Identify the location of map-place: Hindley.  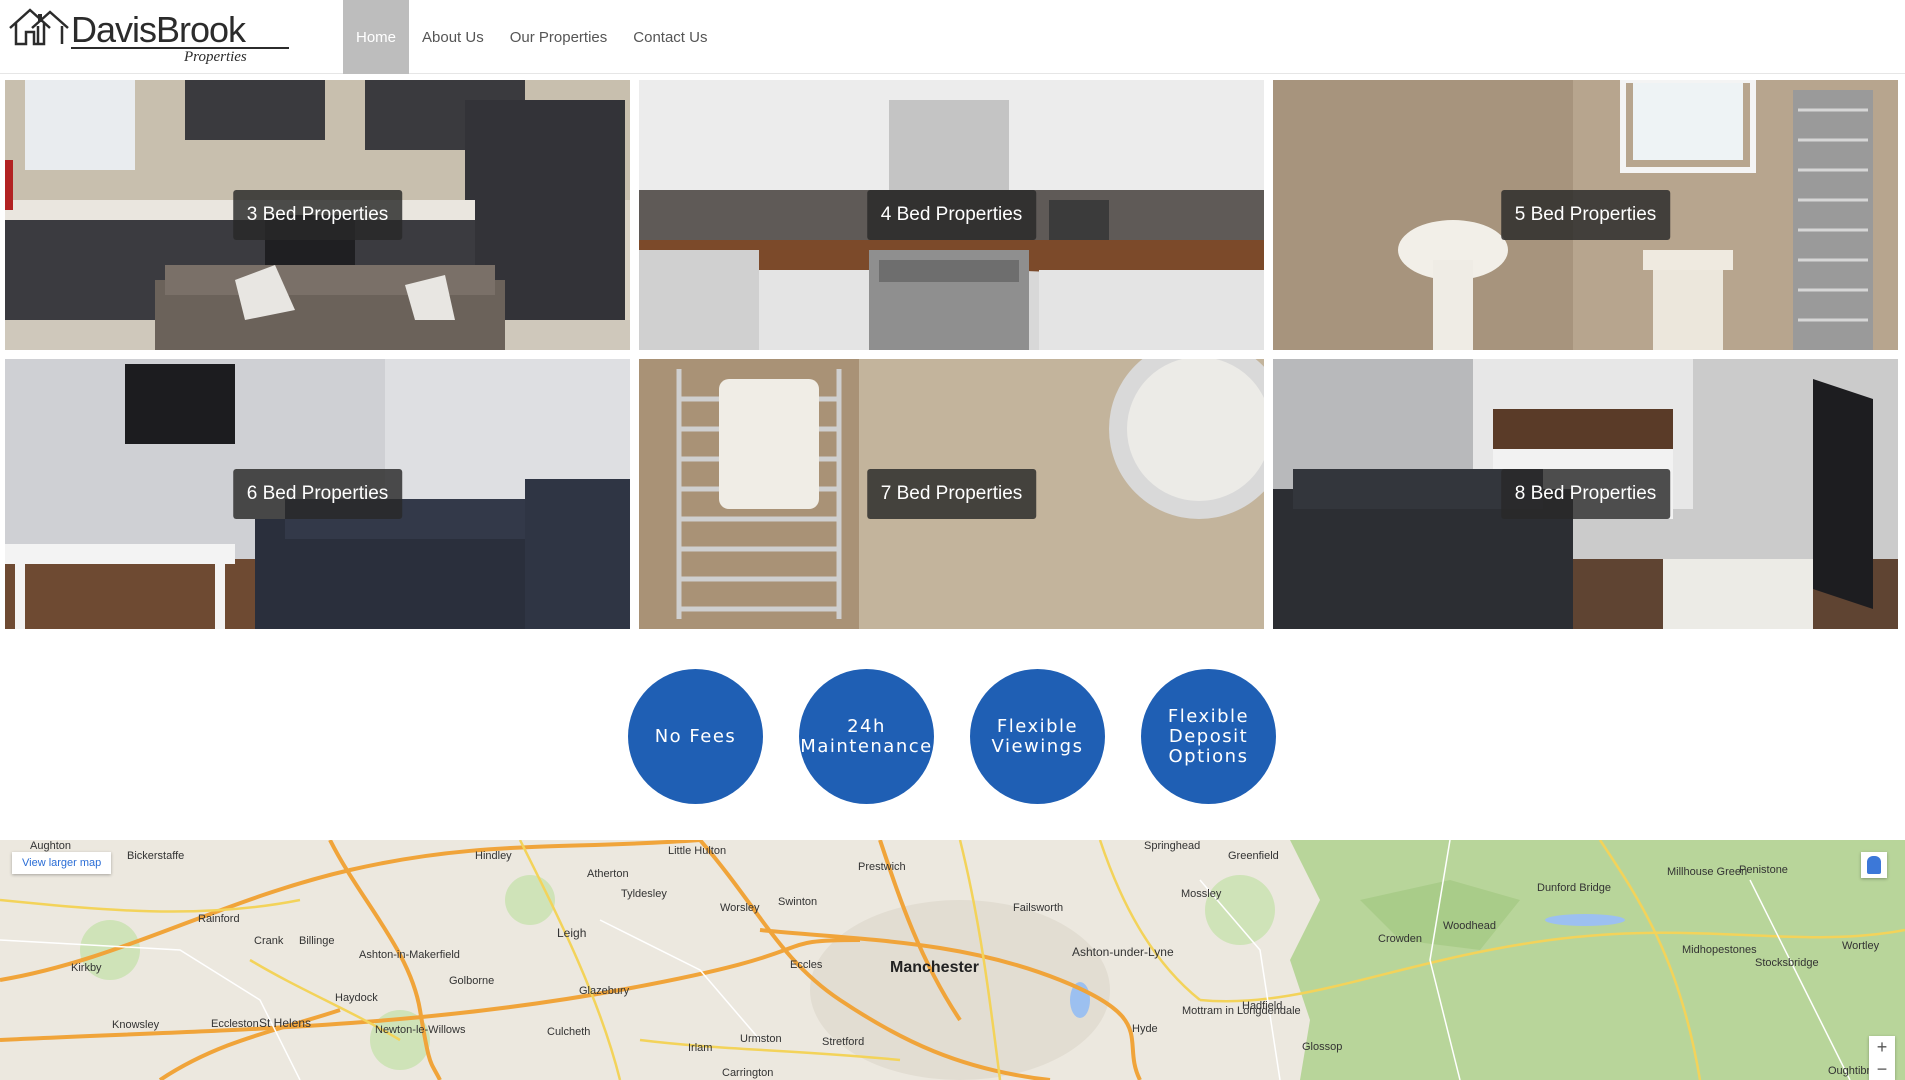
(493, 856).